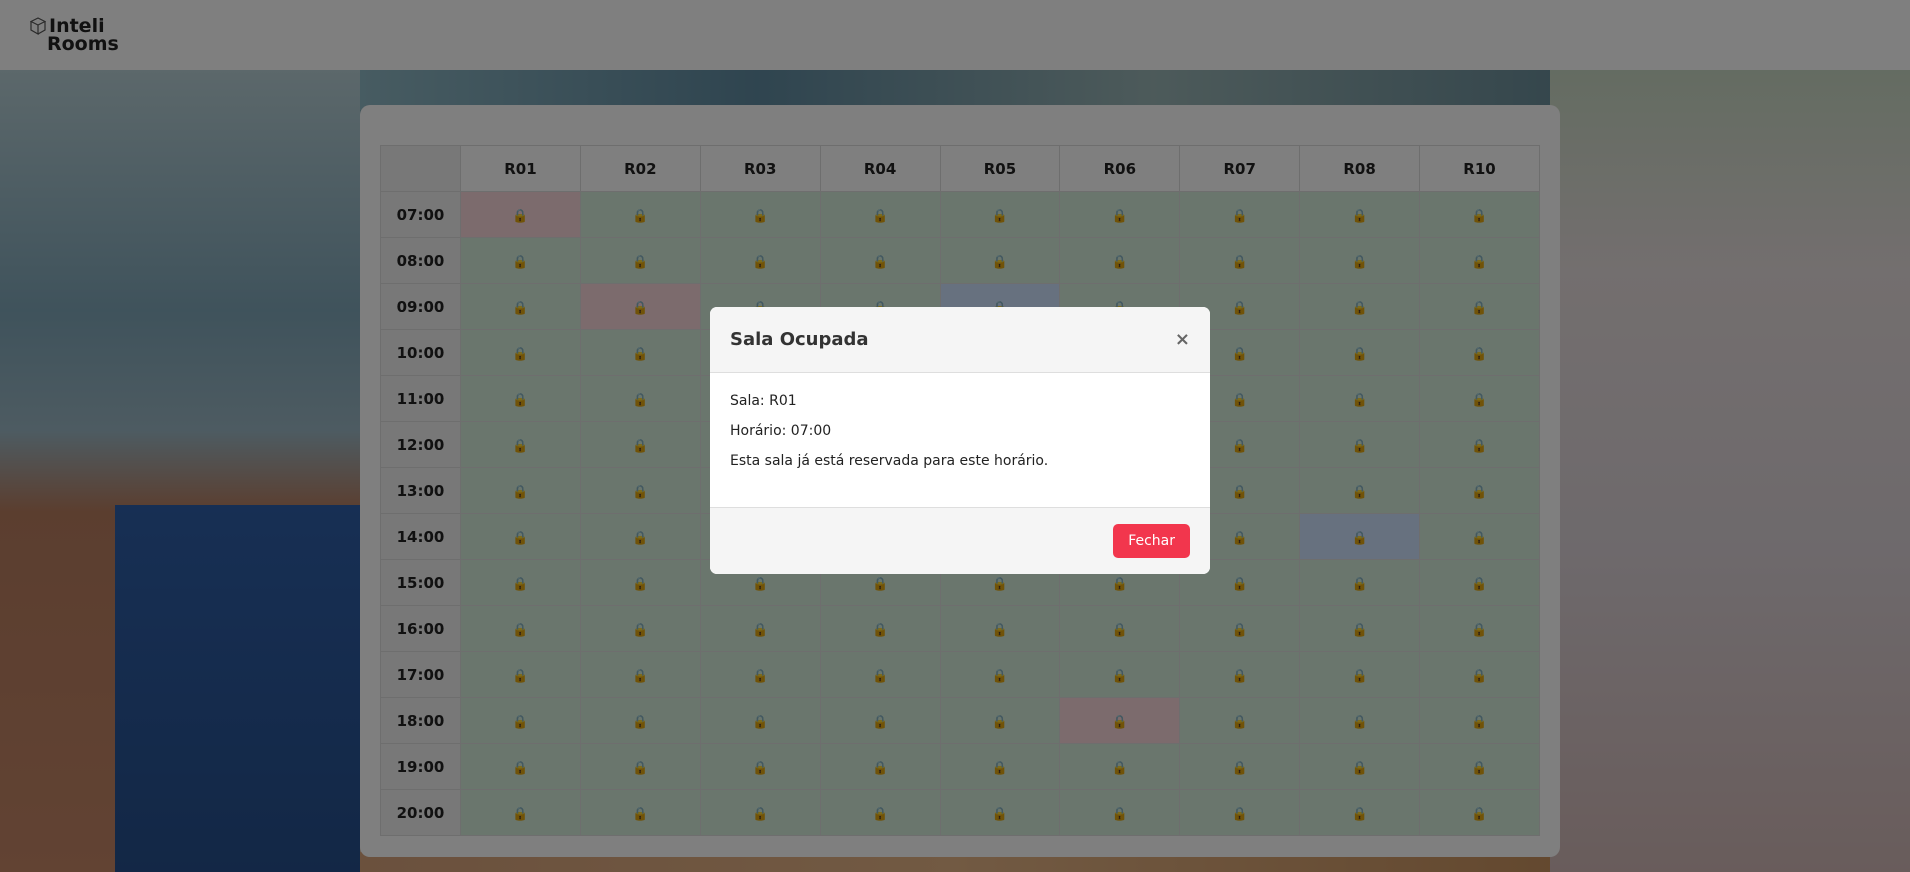 The width and height of the screenshot is (1910, 872). What do you see at coordinates (960, 340) in the screenshot?
I see `modal-header: Sala Ocupada ×` at bounding box center [960, 340].